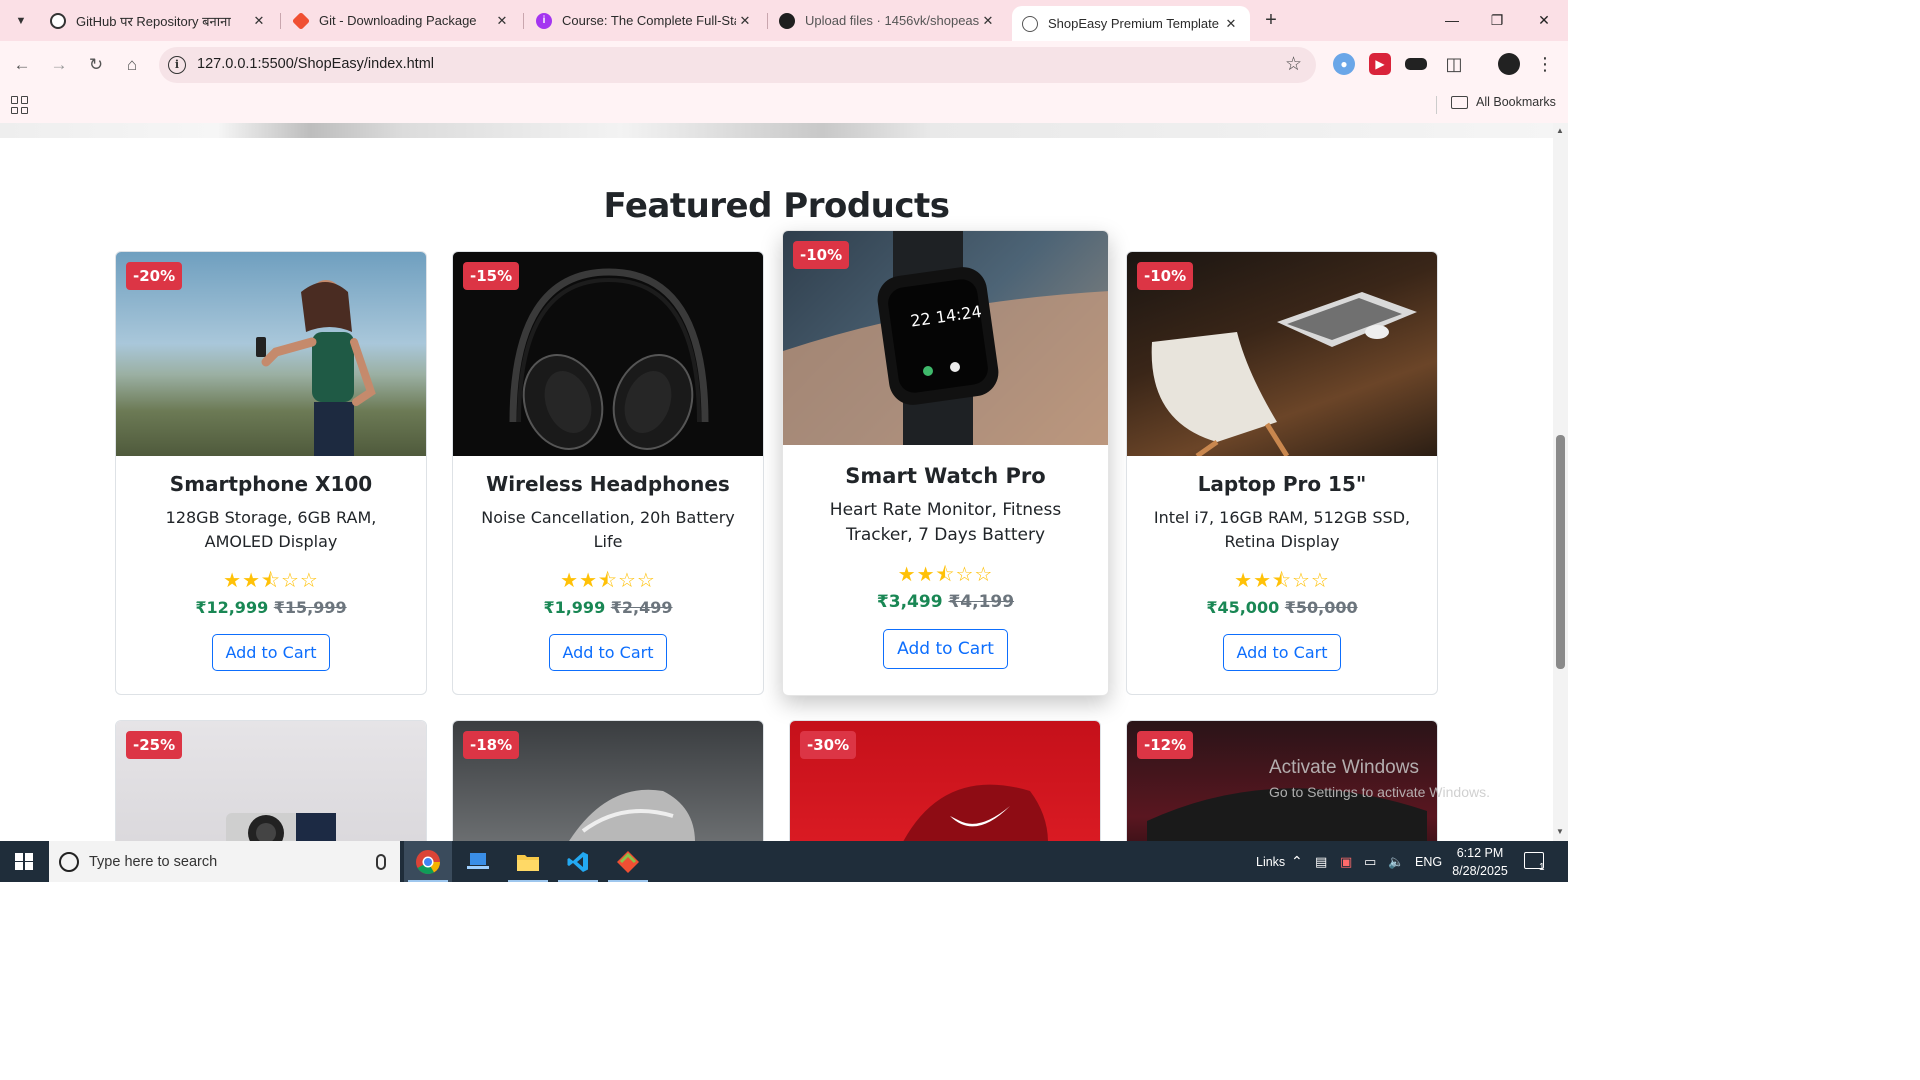 This screenshot has height=1080, width=1920. What do you see at coordinates (1480, 862) in the screenshot?
I see `taskbar-clock: 6:12 PM 8/28/2025` at bounding box center [1480, 862].